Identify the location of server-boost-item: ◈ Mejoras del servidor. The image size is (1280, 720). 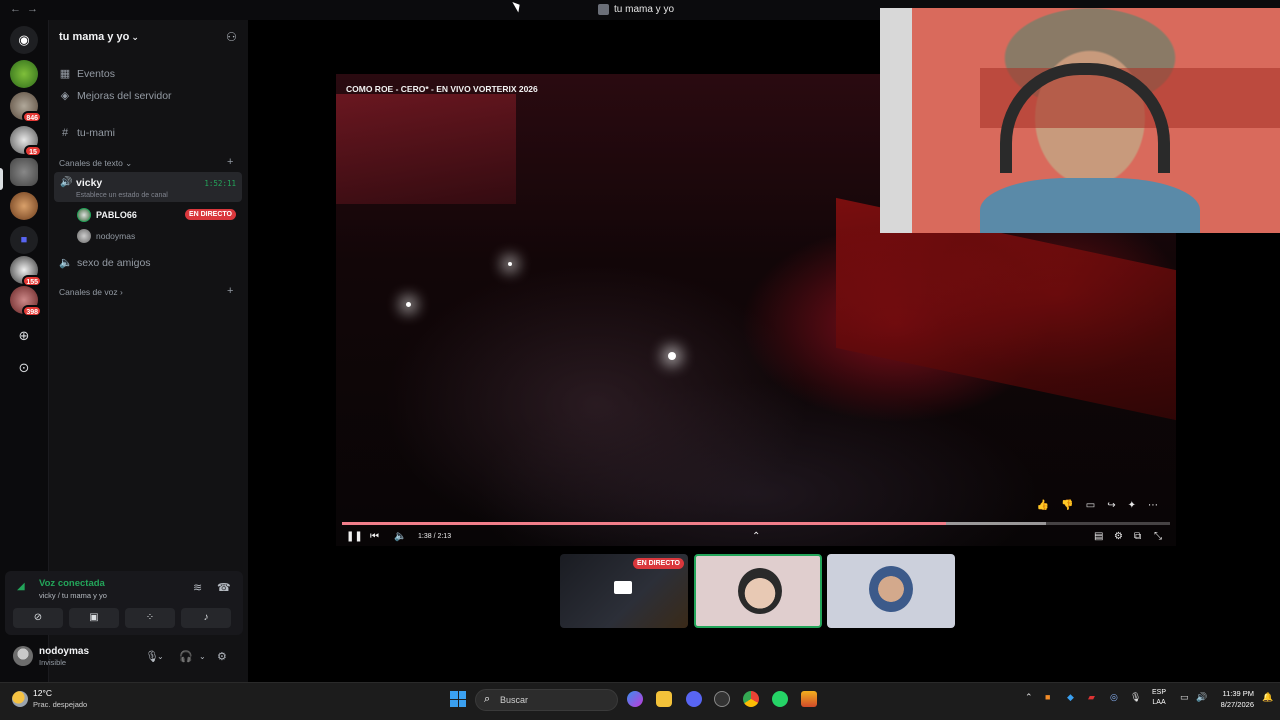
(115, 96).